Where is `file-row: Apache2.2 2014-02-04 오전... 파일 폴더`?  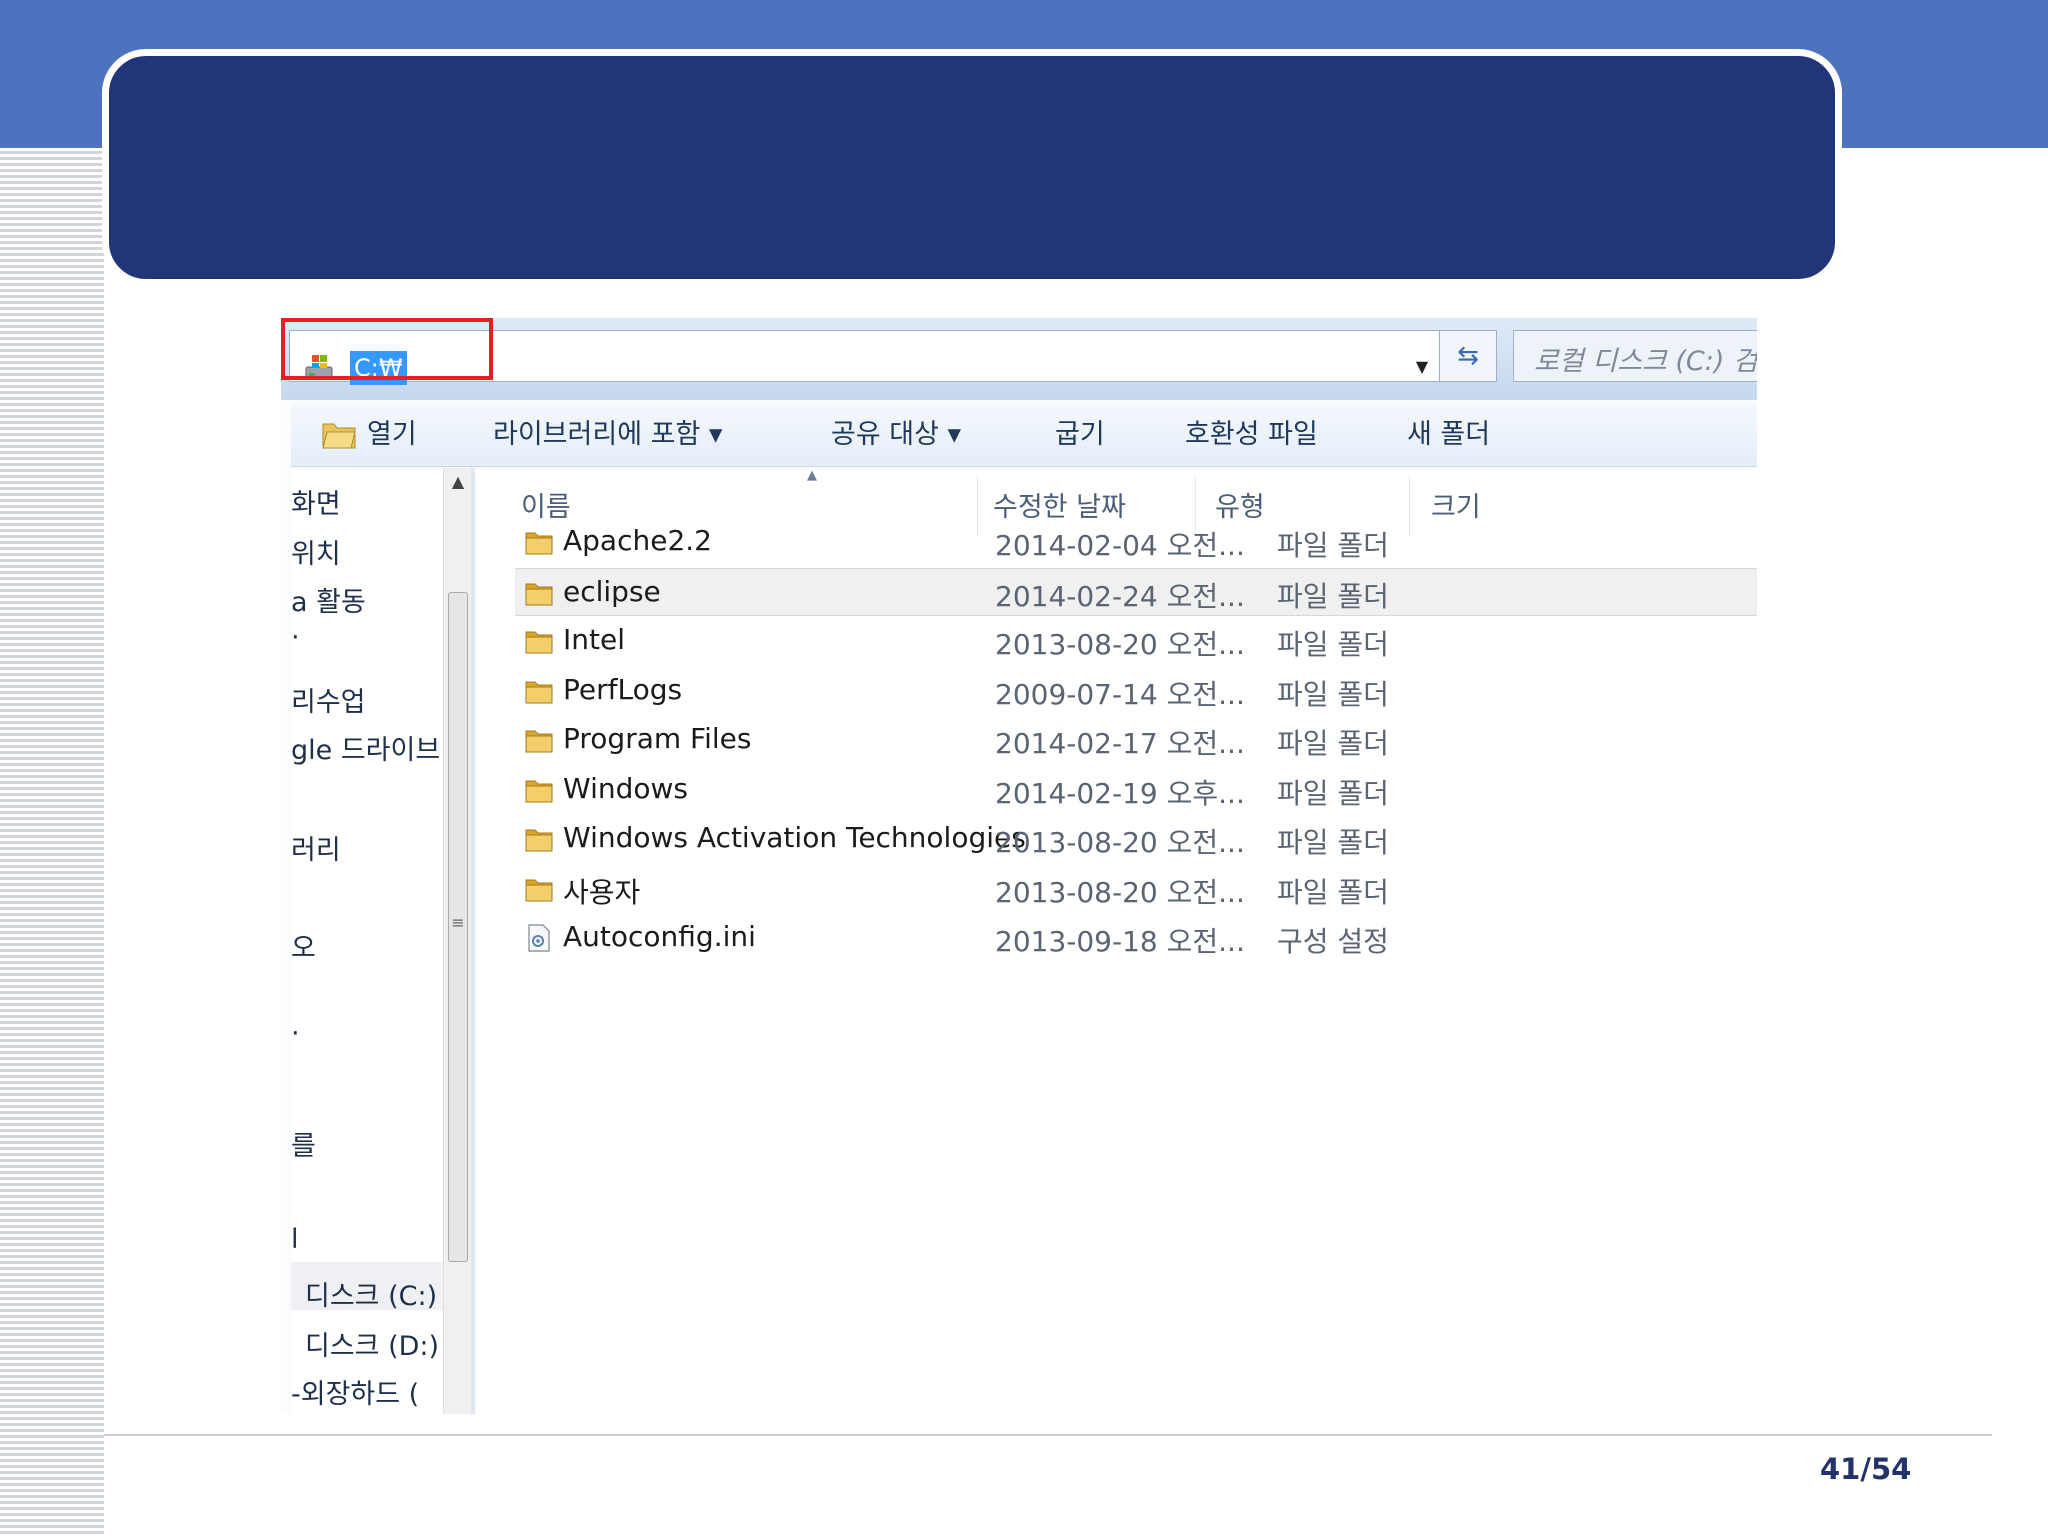 file-row: Apache2.2 2014-02-04 오전... 파일 폴더 is located at coordinates (1136, 542).